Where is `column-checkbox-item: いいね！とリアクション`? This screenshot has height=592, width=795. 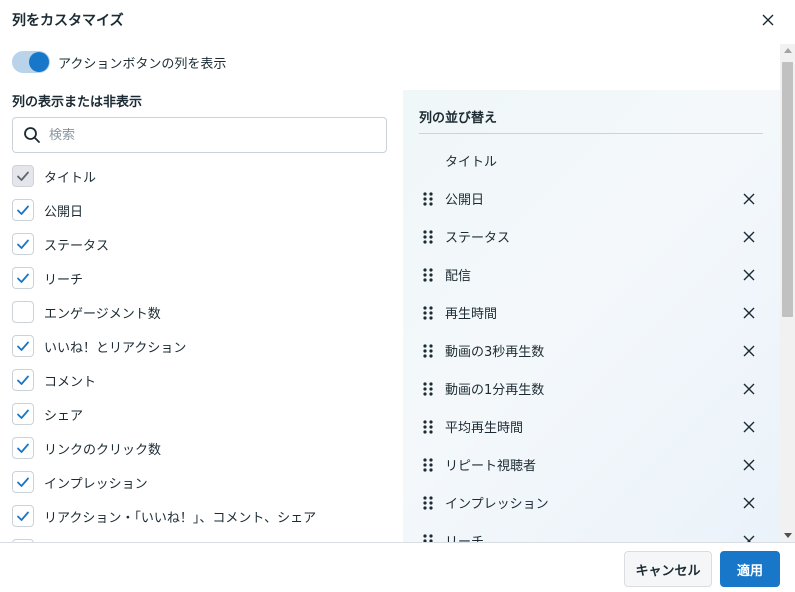 column-checkbox-item: いいね！とリアクション is located at coordinates (204, 346).